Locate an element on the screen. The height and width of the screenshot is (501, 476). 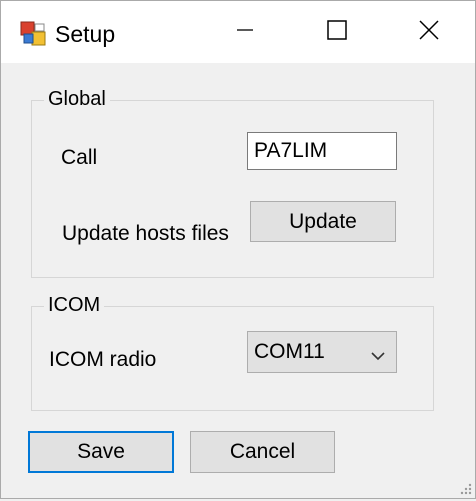
minimize-icon is located at coordinates (245, 32).